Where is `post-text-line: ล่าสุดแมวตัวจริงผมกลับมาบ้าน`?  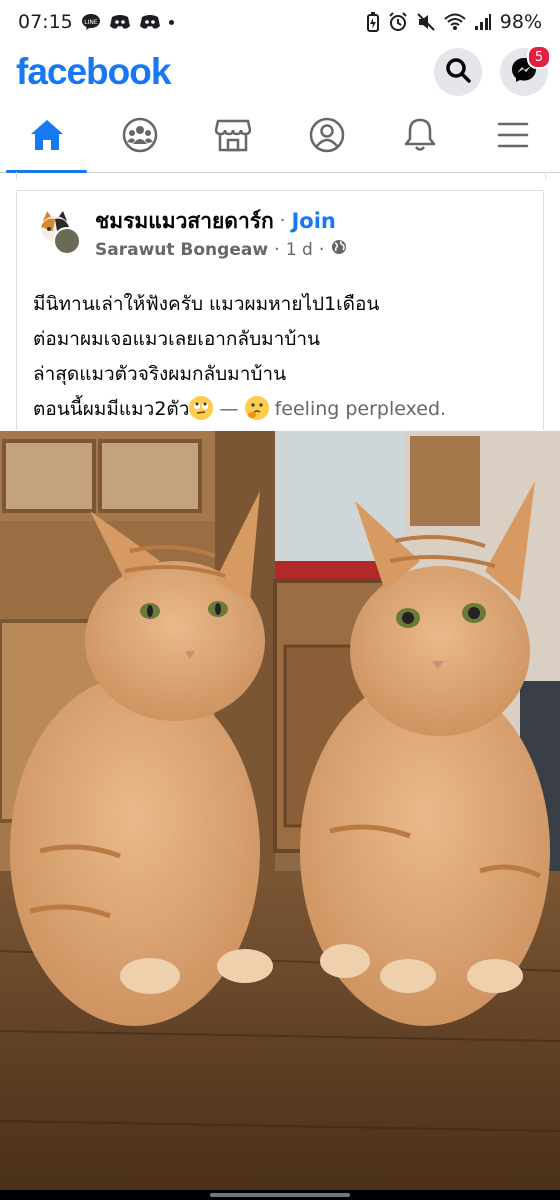 post-text-line: ล่าสุดแมวตัวจริงผมกลับมาบ้าน is located at coordinates (160, 374).